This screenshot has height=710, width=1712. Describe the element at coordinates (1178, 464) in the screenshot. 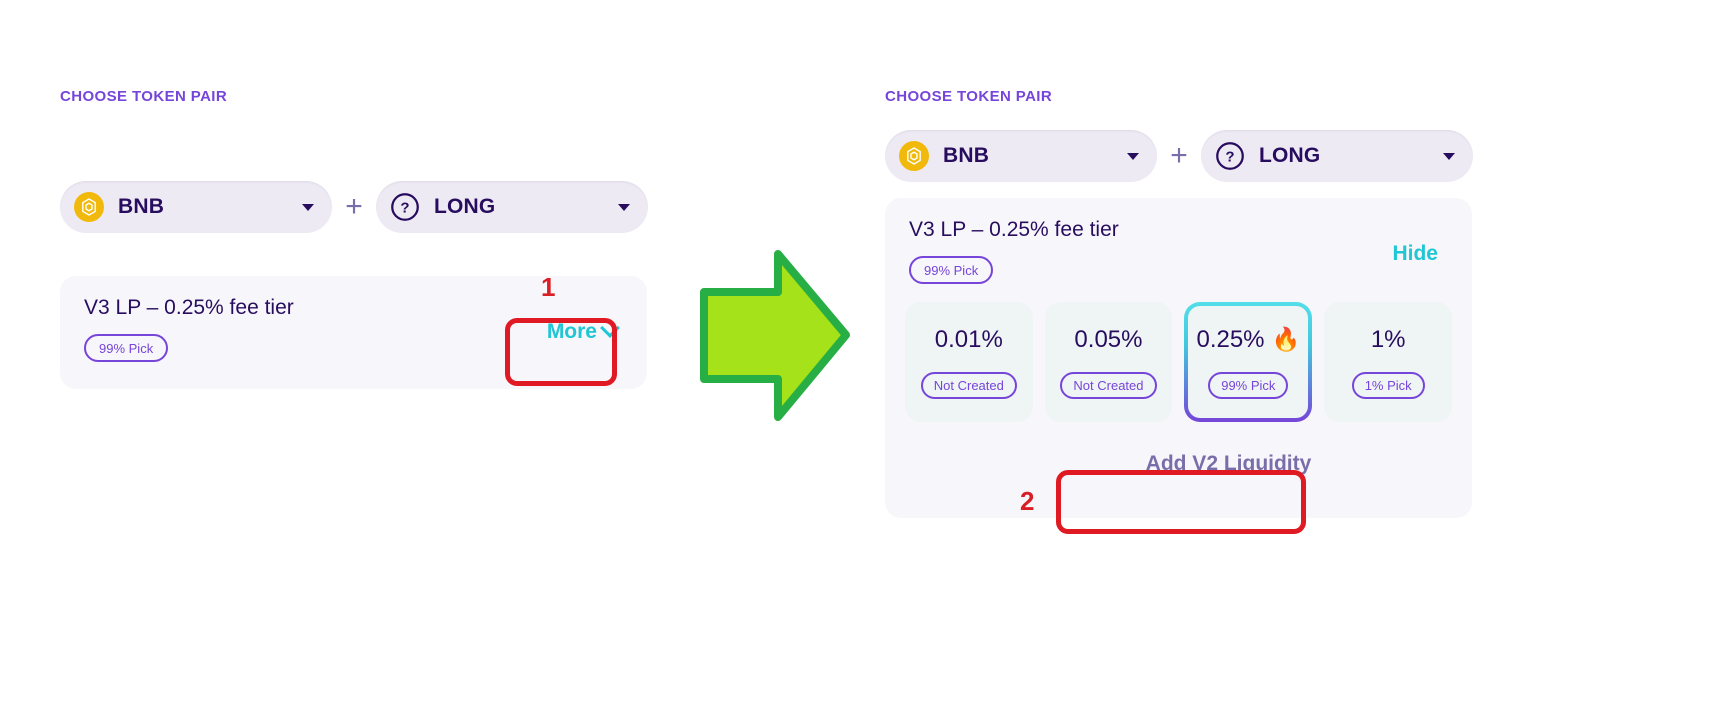

I see `add-v2-liquidity-button: Add V2 Liquidity` at that location.